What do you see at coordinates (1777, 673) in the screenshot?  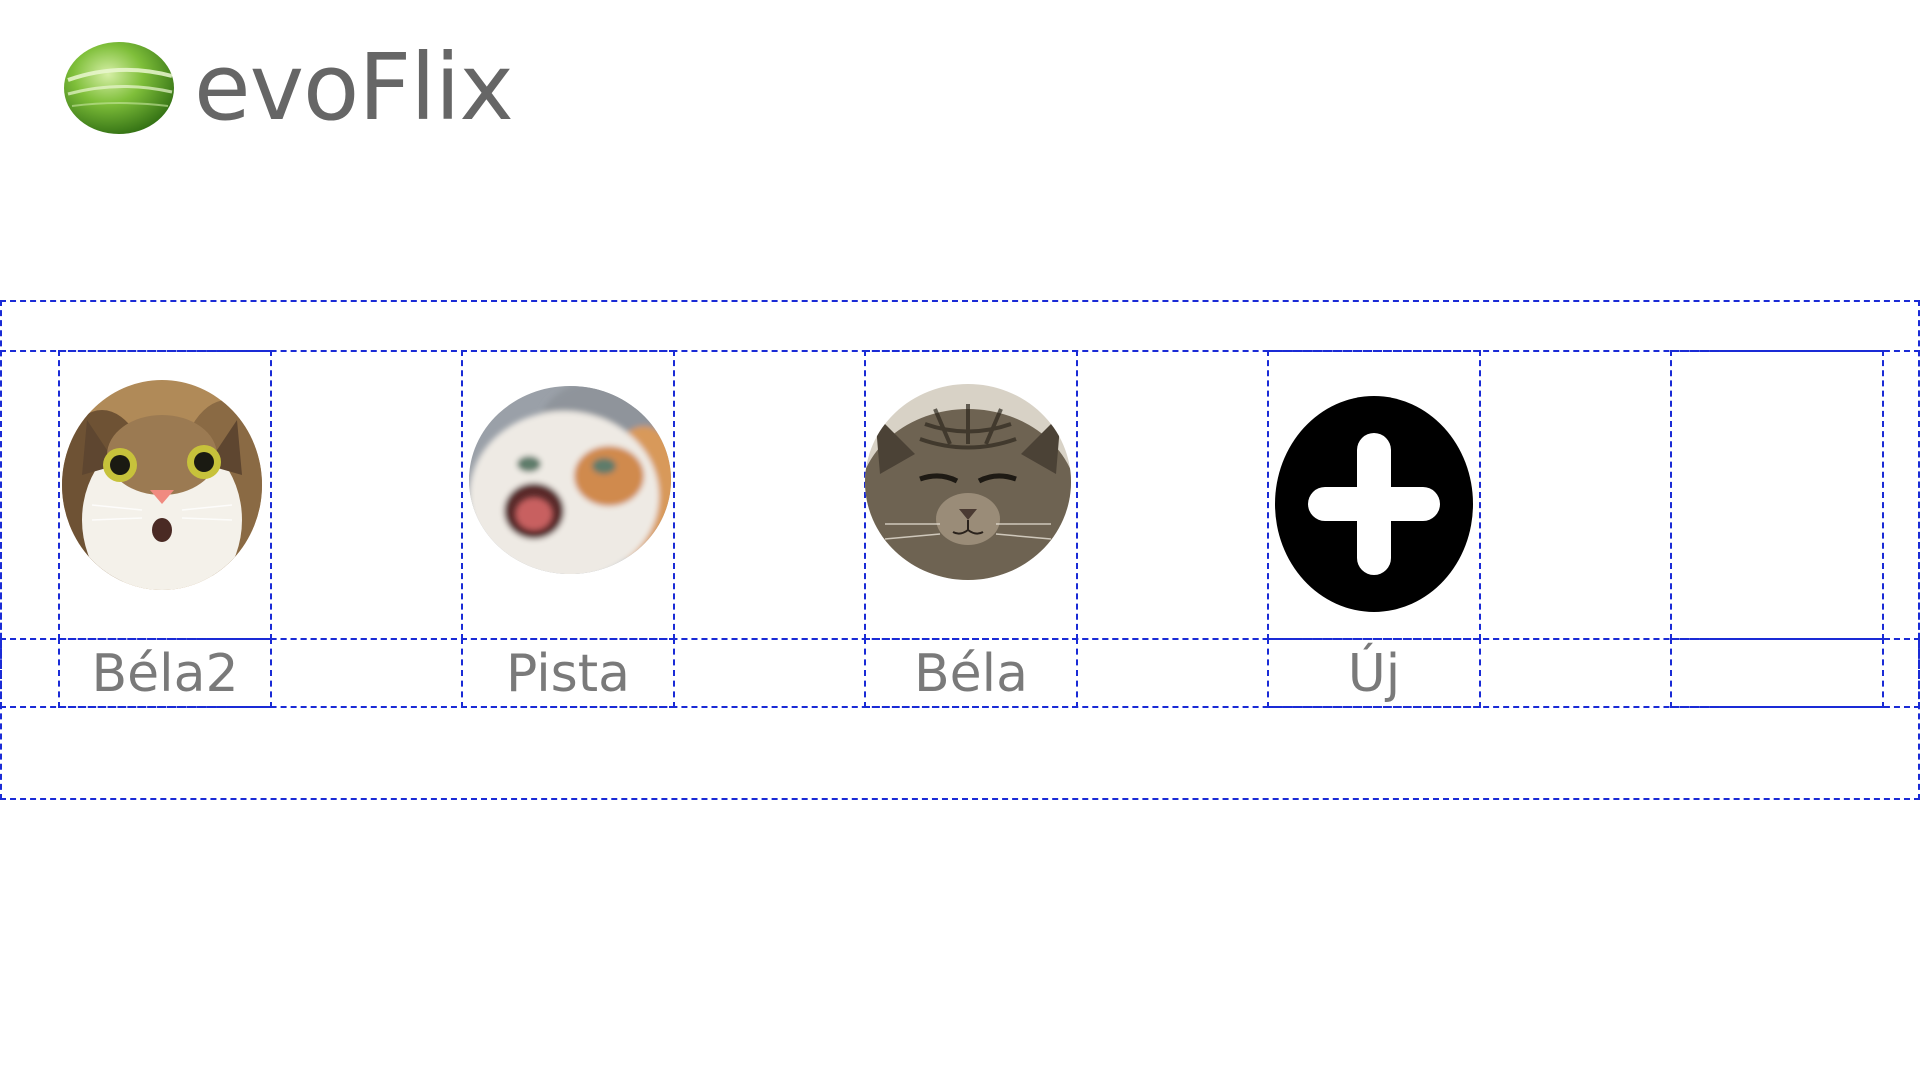 I see `profile-card-empty-label-box` at bounding box center [1777, 673].